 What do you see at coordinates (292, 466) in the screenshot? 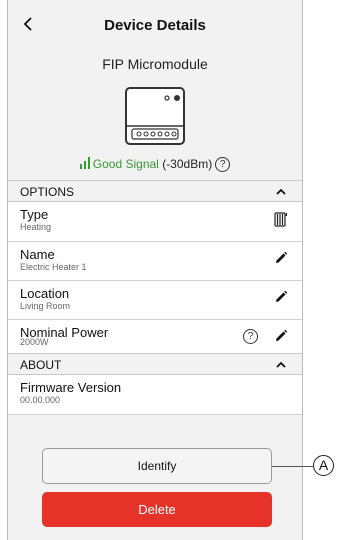
I see `callout-line` at bounding box center [292, 466].